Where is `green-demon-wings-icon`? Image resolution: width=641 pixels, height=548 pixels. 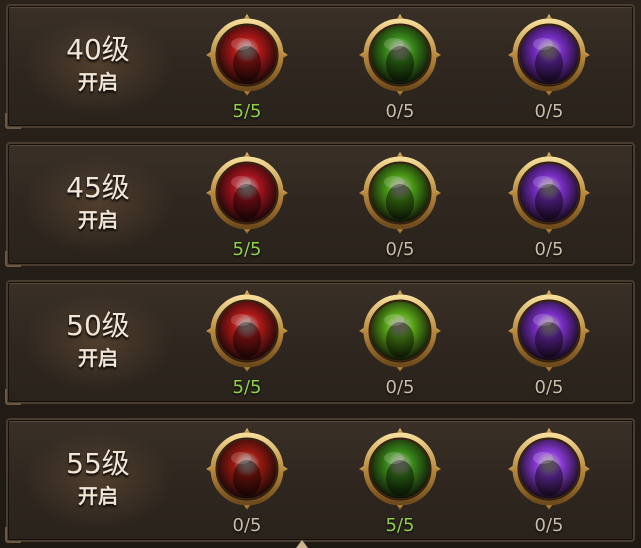
green-demon-wings-icon is located at coordinates (400, 55).